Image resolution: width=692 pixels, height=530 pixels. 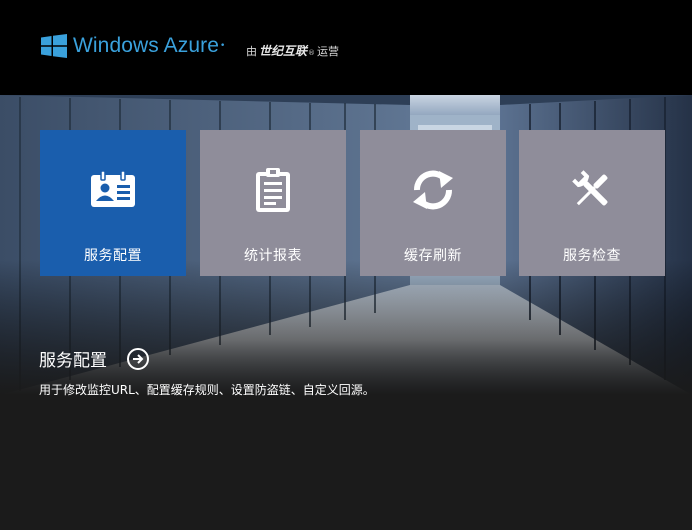 I want to click on tile-service-check: 服务检查, so click(x=592, y=203).